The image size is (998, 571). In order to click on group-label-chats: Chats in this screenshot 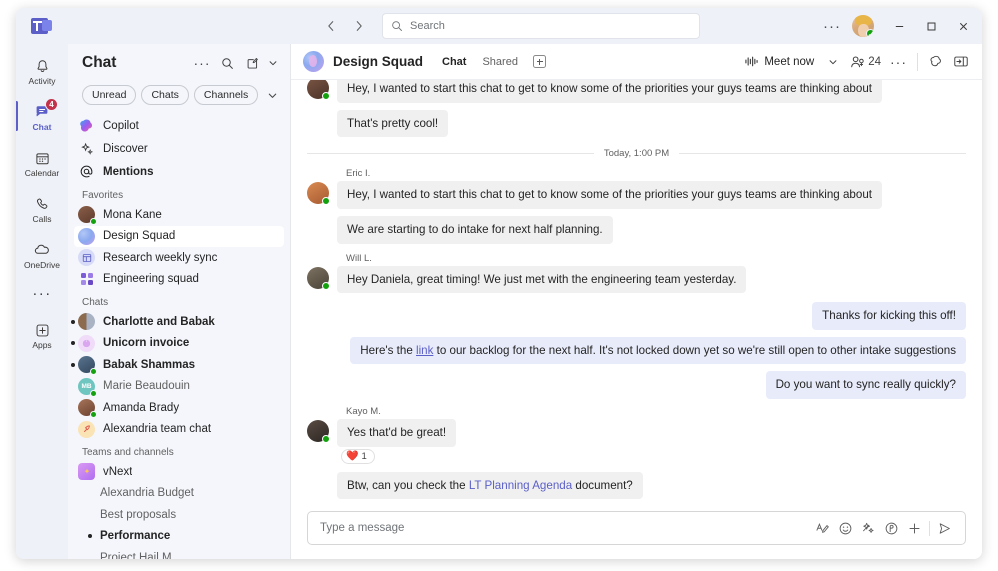, I will do `click(95, 302)`.